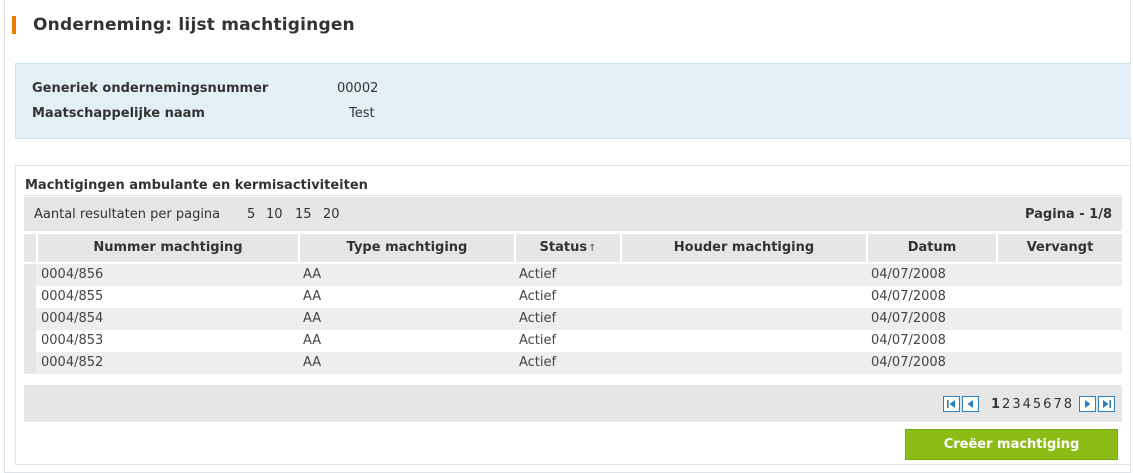 This screenshot has height=473, width=1133. What do you see at coordinates (1057, 404) in the screenshot?
I see `page-link-7: 7` at bounding box center [1057, 404].